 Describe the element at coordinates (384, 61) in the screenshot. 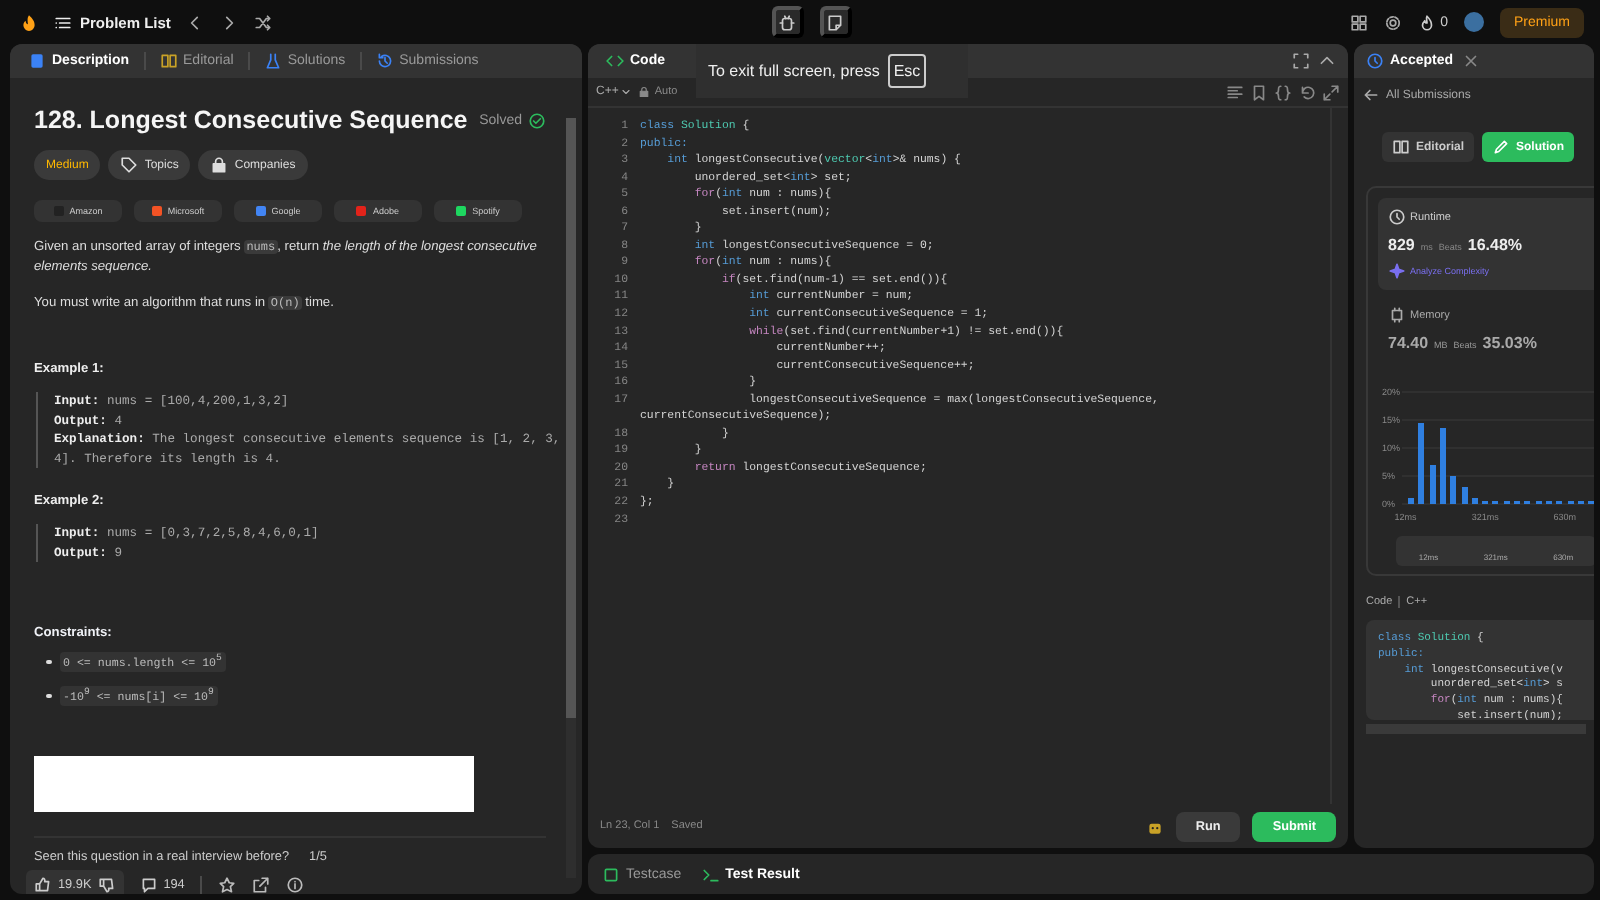

I see `history-icon` at that location.